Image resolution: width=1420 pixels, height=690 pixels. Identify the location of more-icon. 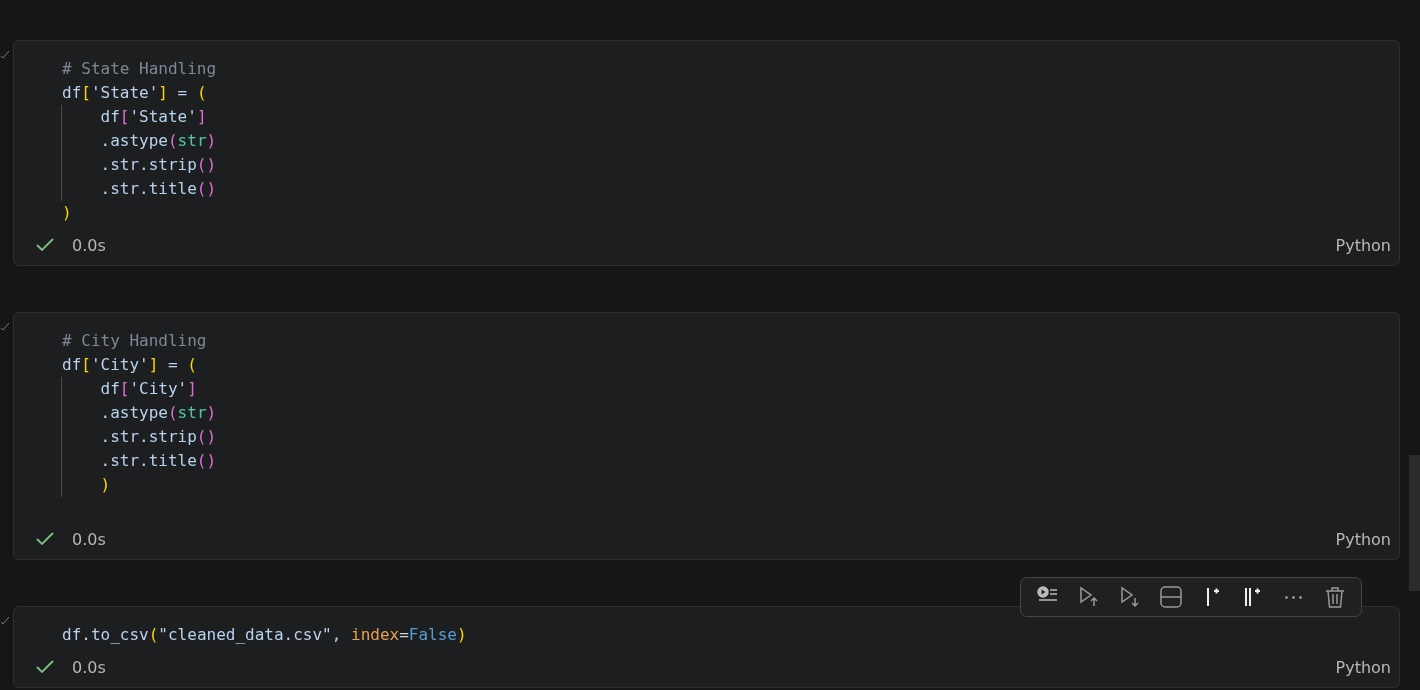
(1293, 597).